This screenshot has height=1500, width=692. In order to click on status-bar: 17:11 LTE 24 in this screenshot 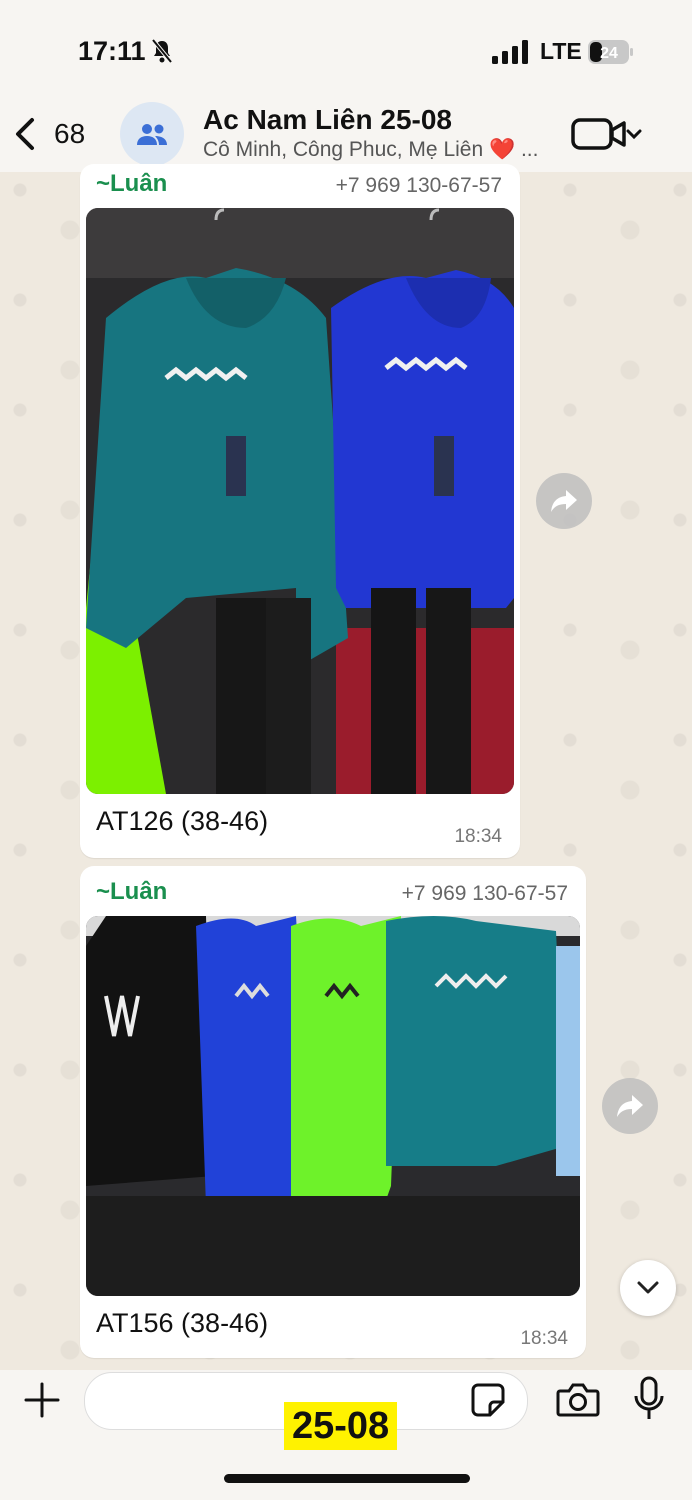, I will do `click(346, 50)`.